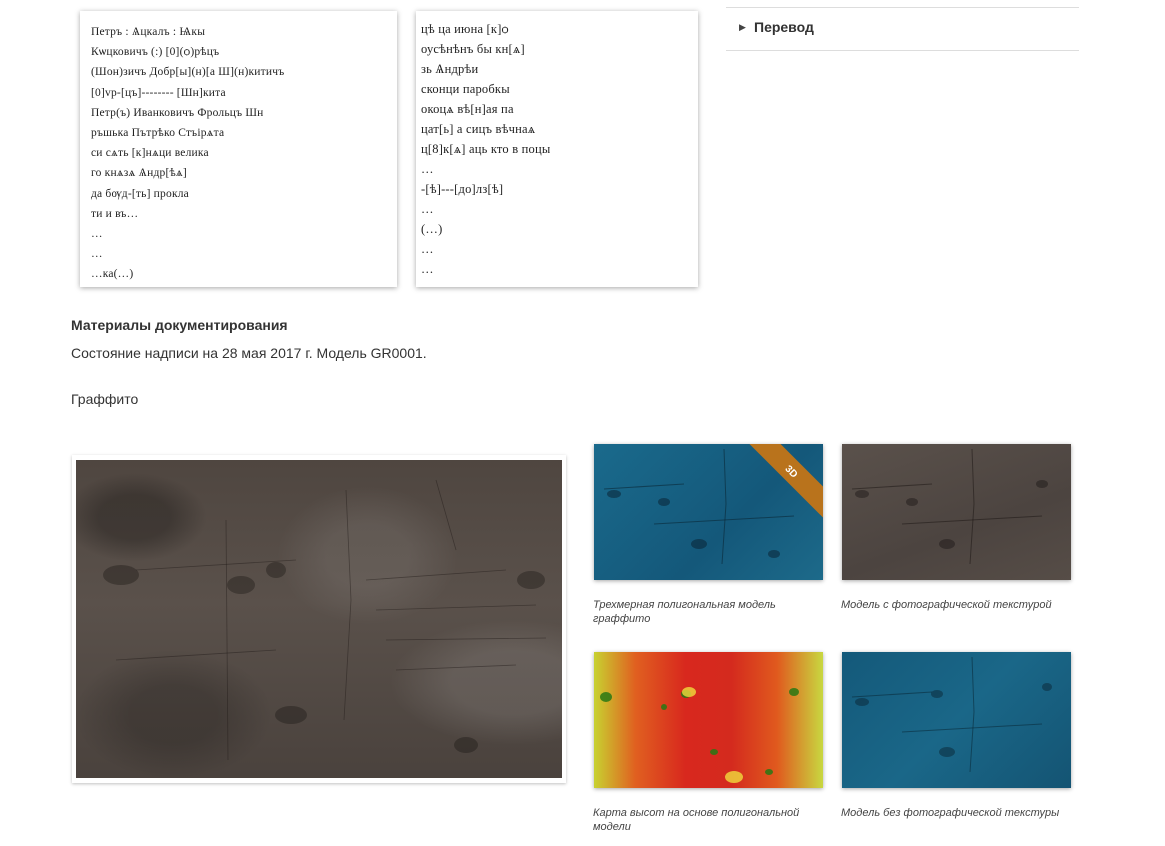 This screenshot has height=846, width=1165. What do you see at coordinates (462, 189) in the screenshot?
I see `inscription-line: -[ѣ]---[до]лз[ѣ]` at bounding box center [462, 189].